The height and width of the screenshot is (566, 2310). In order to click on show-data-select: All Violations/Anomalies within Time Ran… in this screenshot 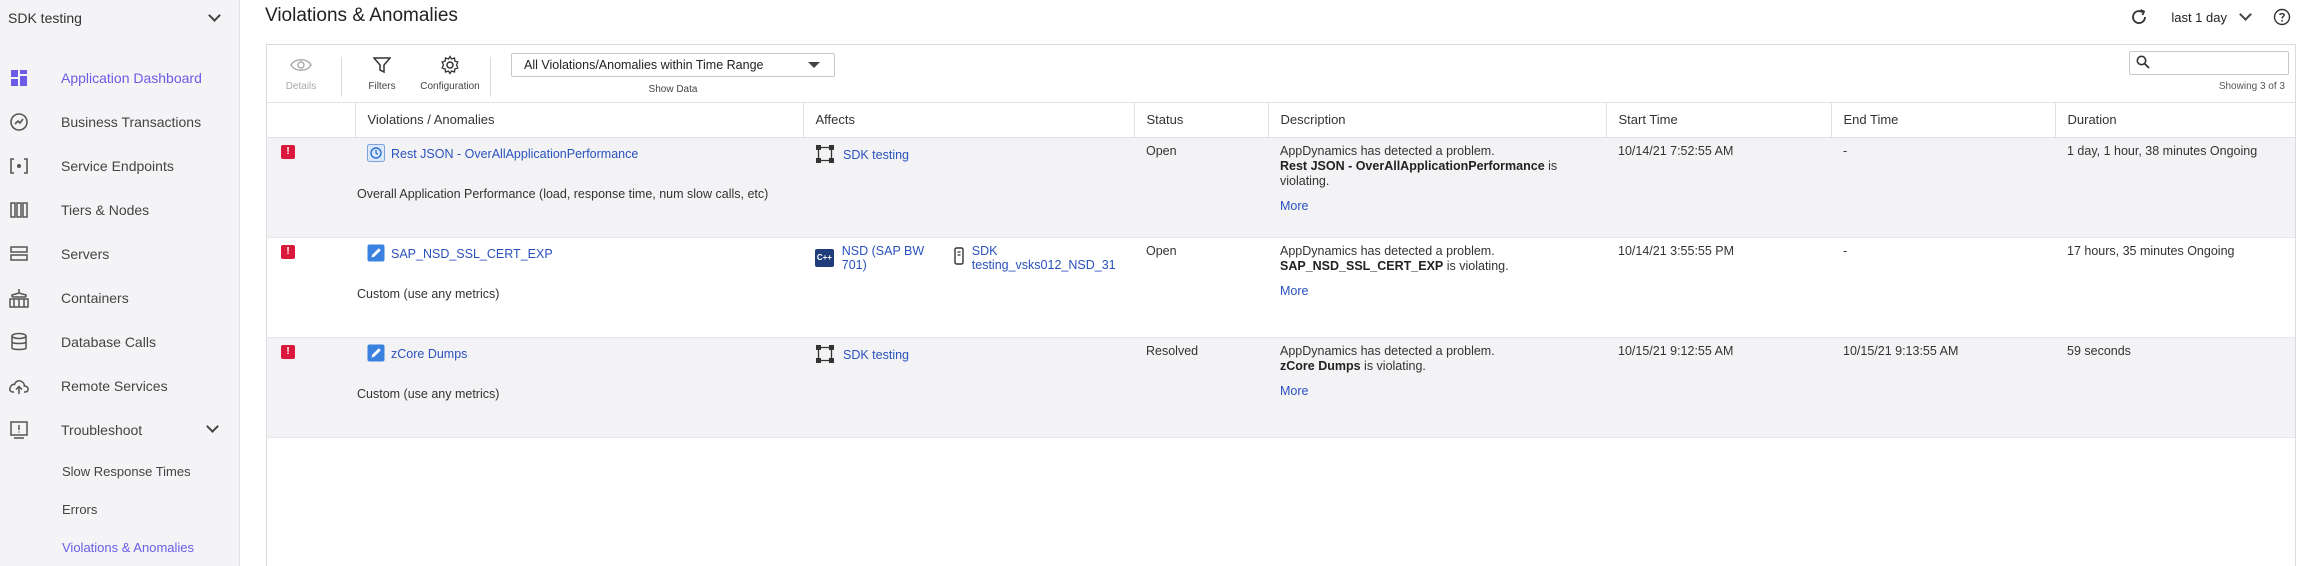, I will do `click(673, 65)`.